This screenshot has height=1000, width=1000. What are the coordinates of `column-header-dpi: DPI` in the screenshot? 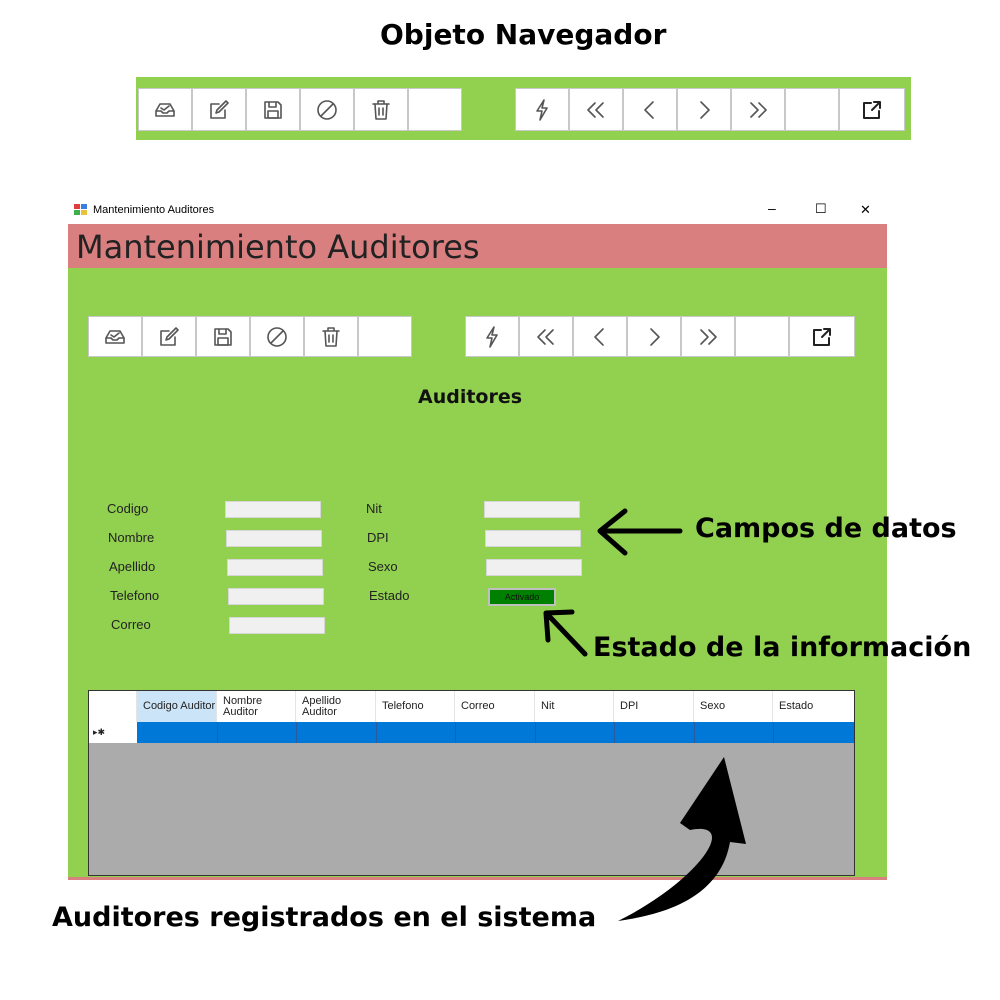 It's located at (654, 706).